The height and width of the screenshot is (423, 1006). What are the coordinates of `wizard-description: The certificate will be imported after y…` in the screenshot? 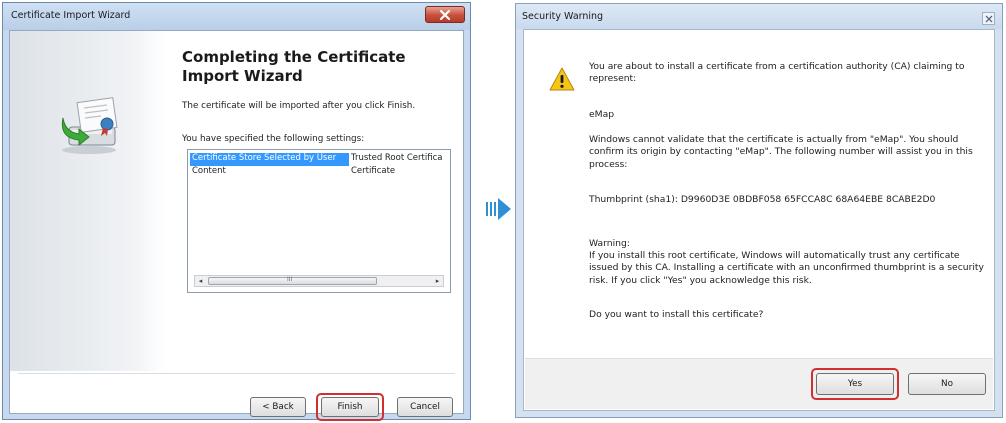 It's located at (299, 106).